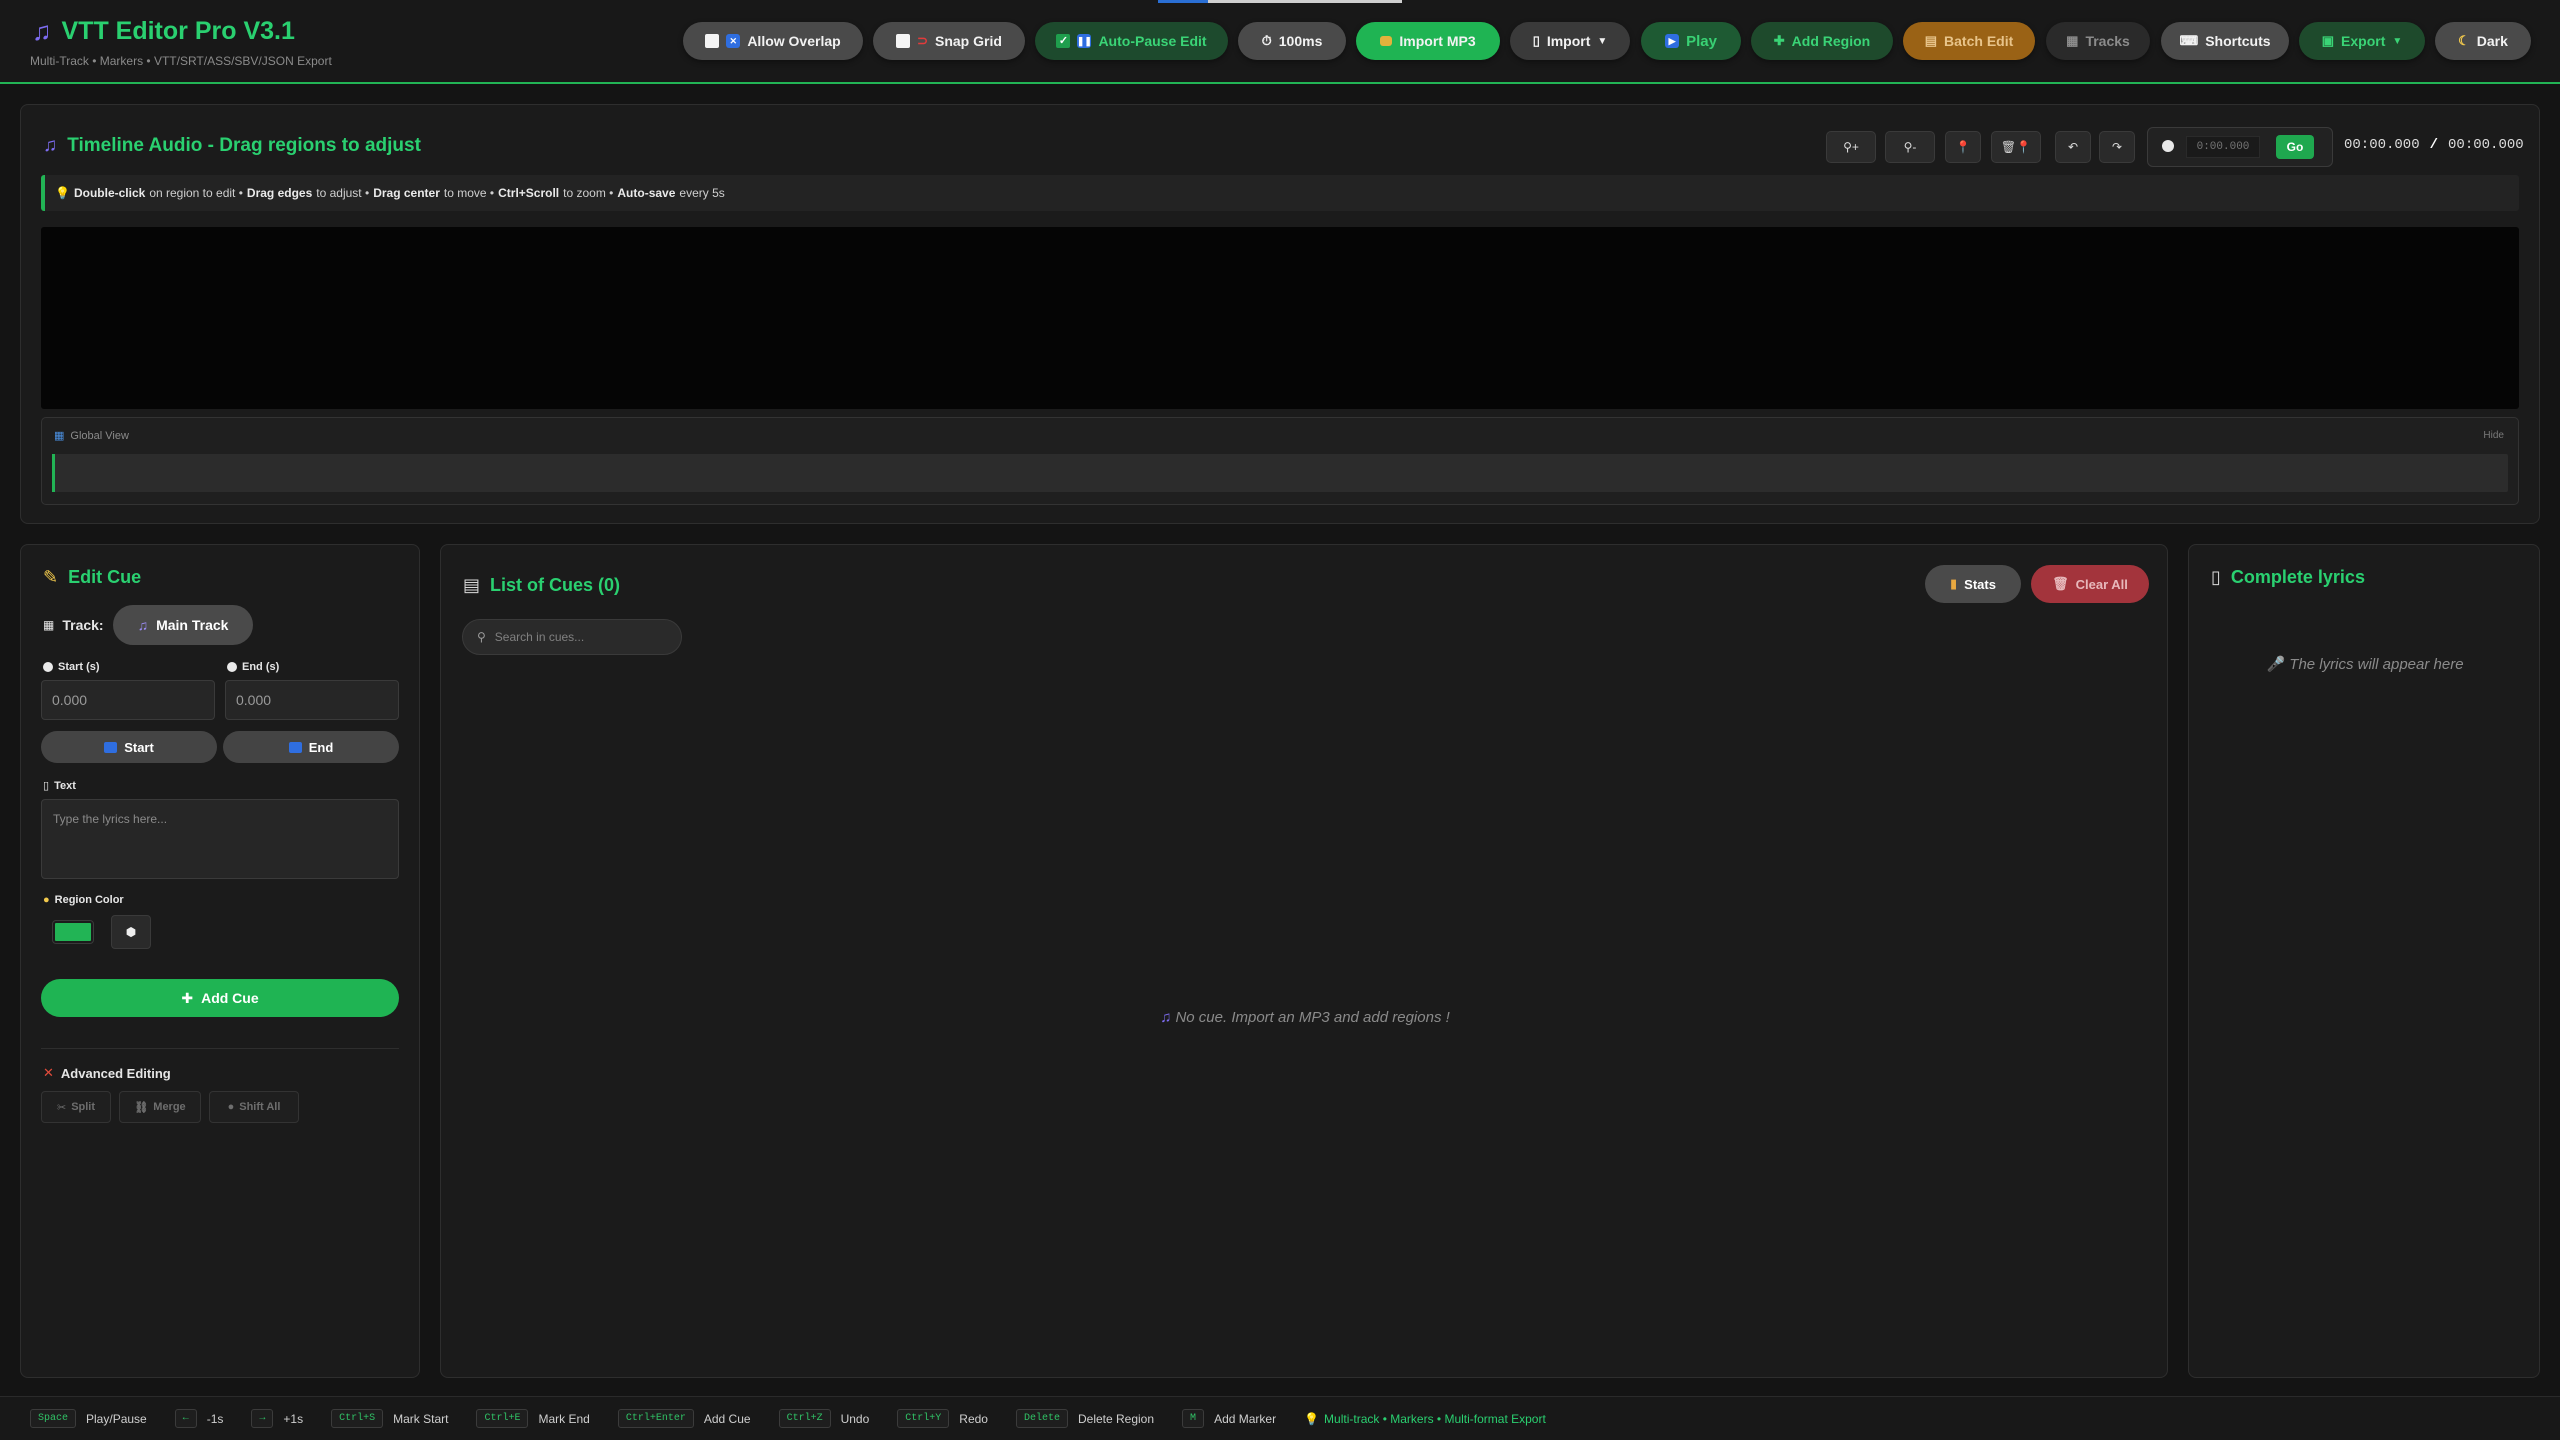 The height and width of the screenshot is (1440, 2560). Describe the element at coordinates (2073, 147) in the screenshot. I see `undo-button: ↶` at that location.